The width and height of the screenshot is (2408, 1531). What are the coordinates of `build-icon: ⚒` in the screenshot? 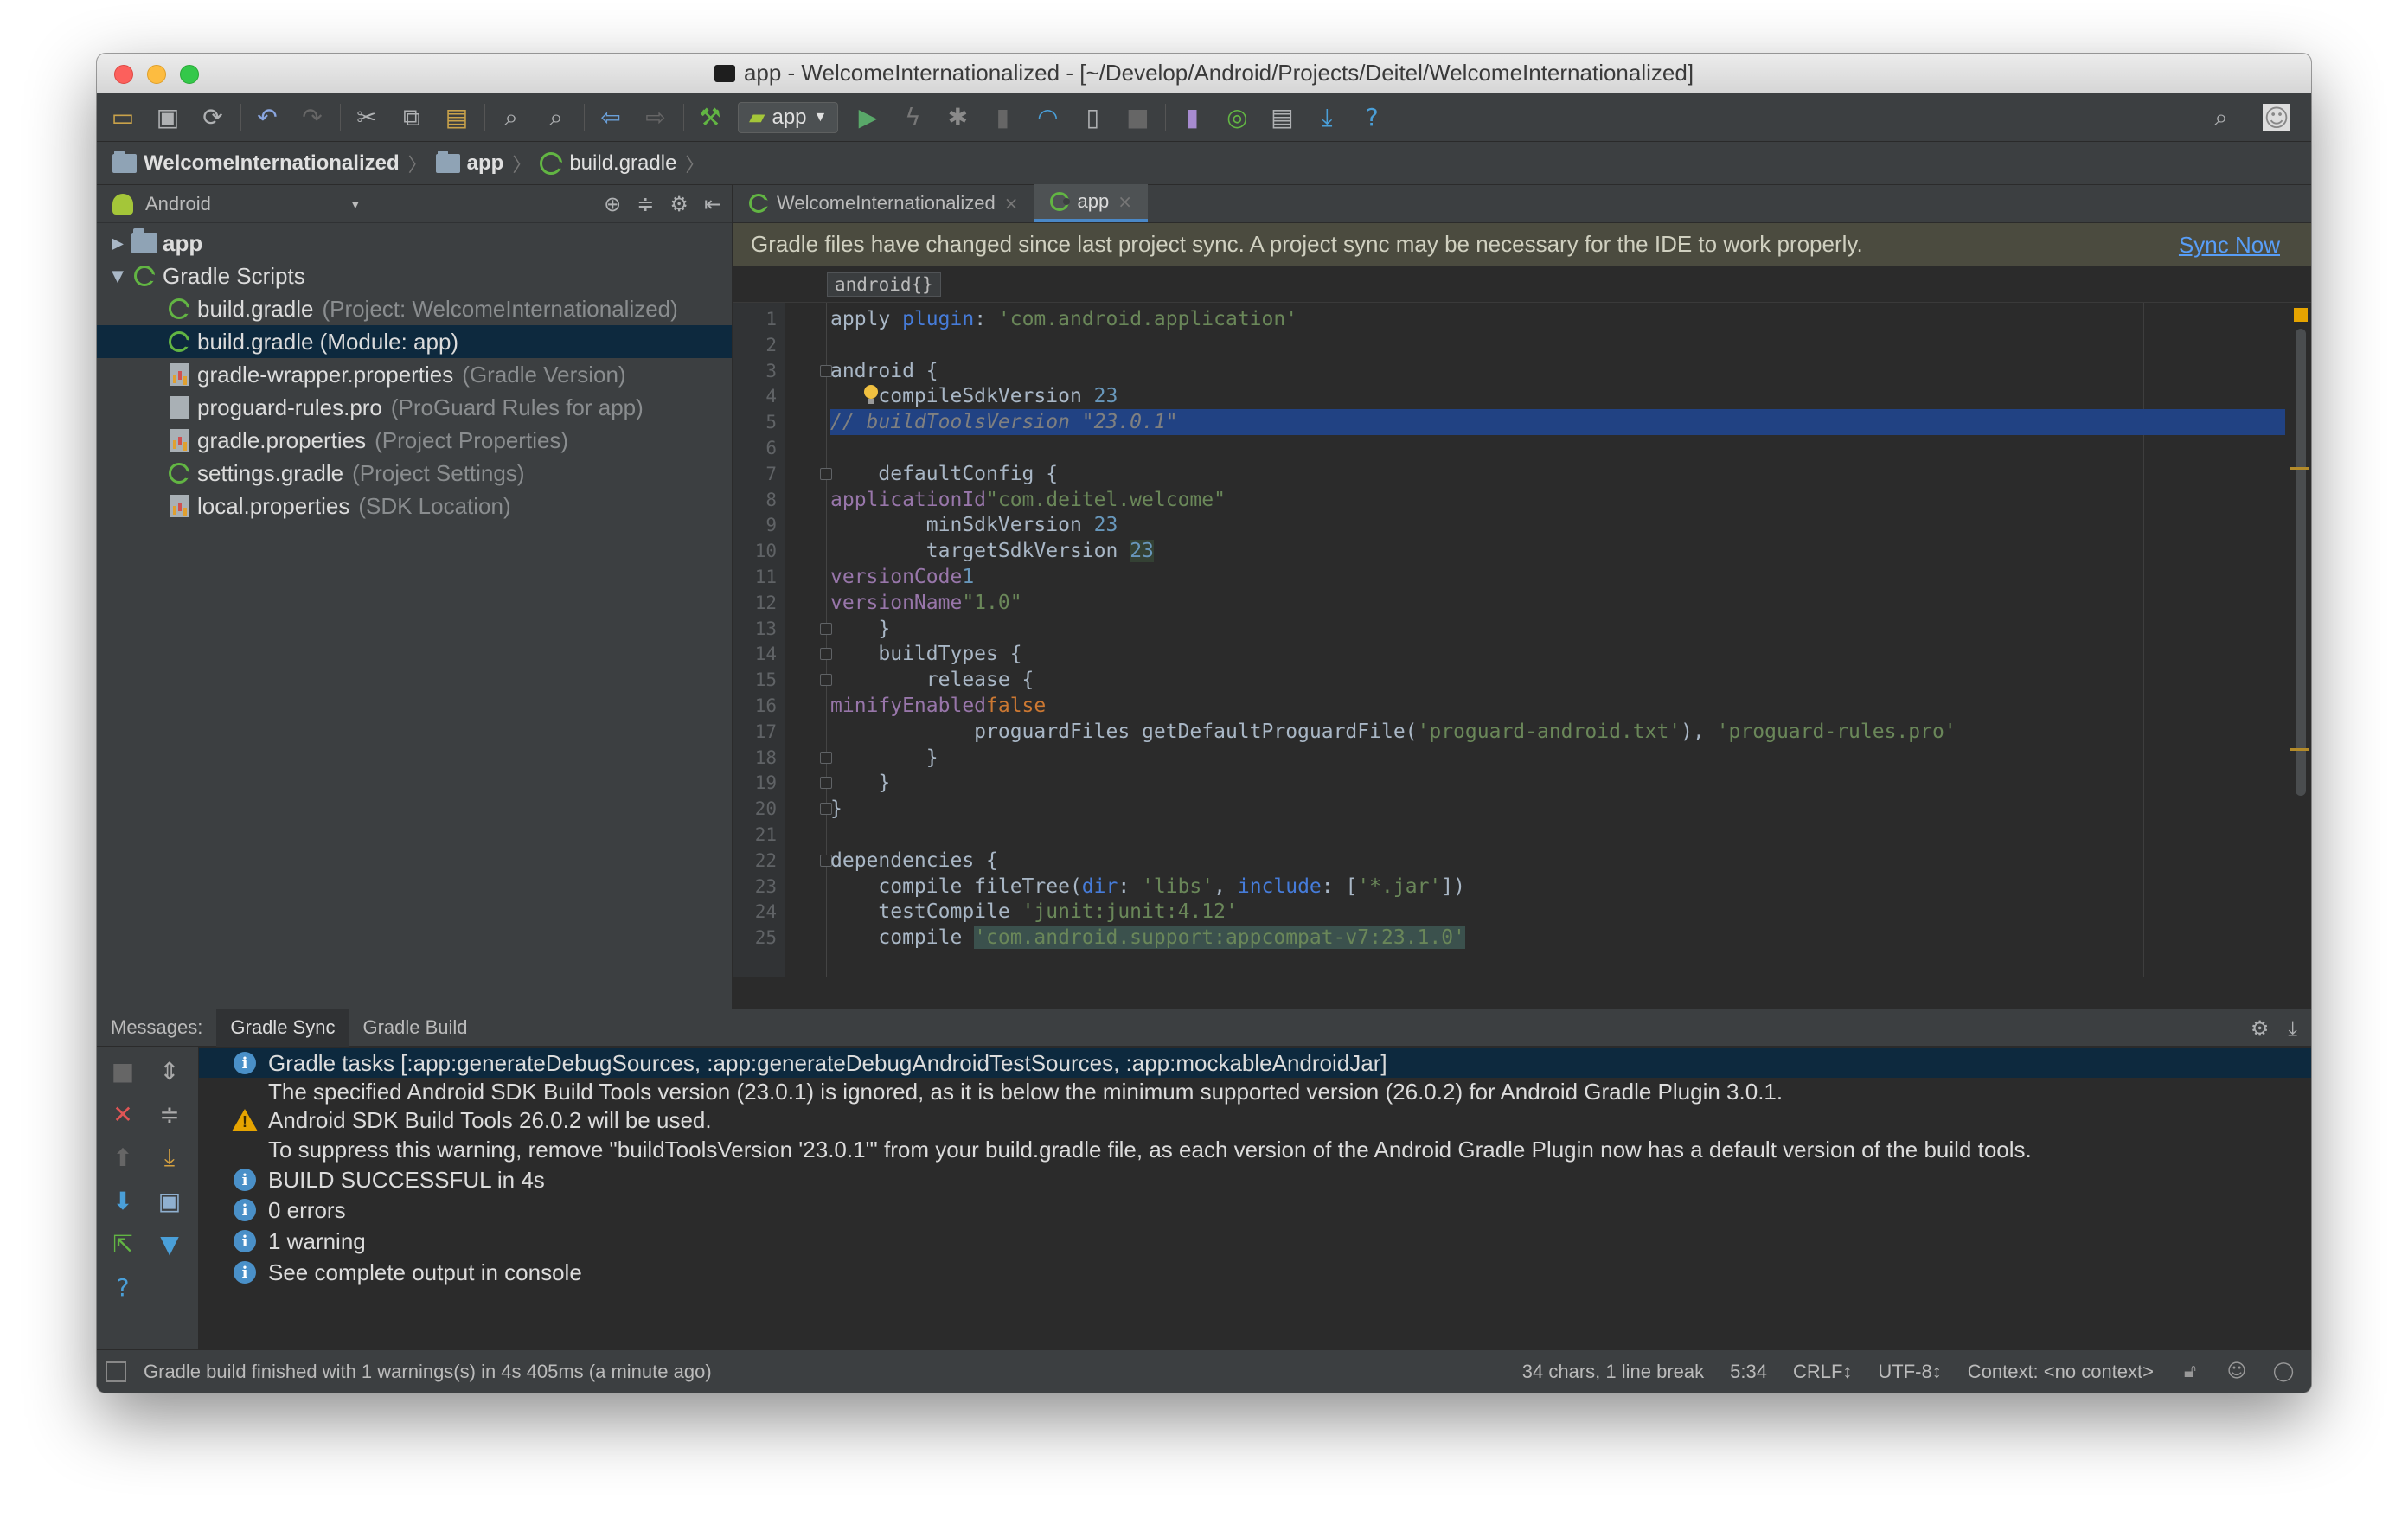 It's located at (710, 117).